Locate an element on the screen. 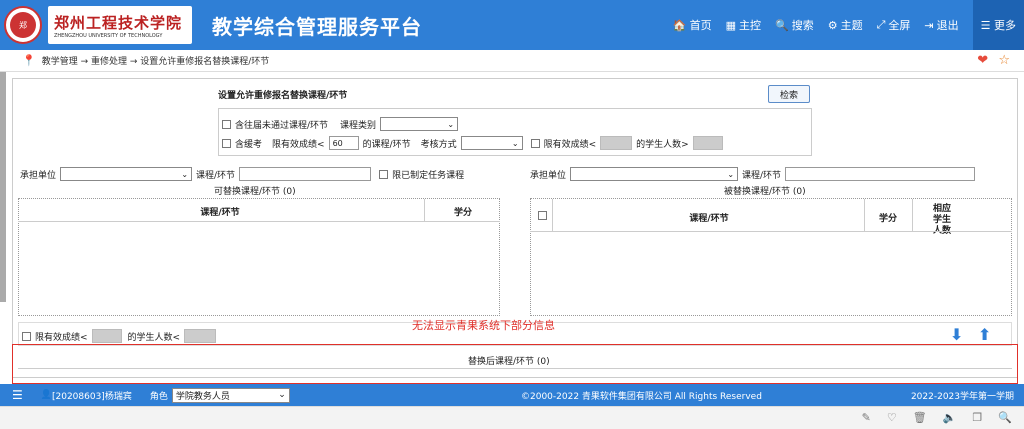 The image size is (1024, 429). tool-icon: ✎ is located at coordinates (866, 417).